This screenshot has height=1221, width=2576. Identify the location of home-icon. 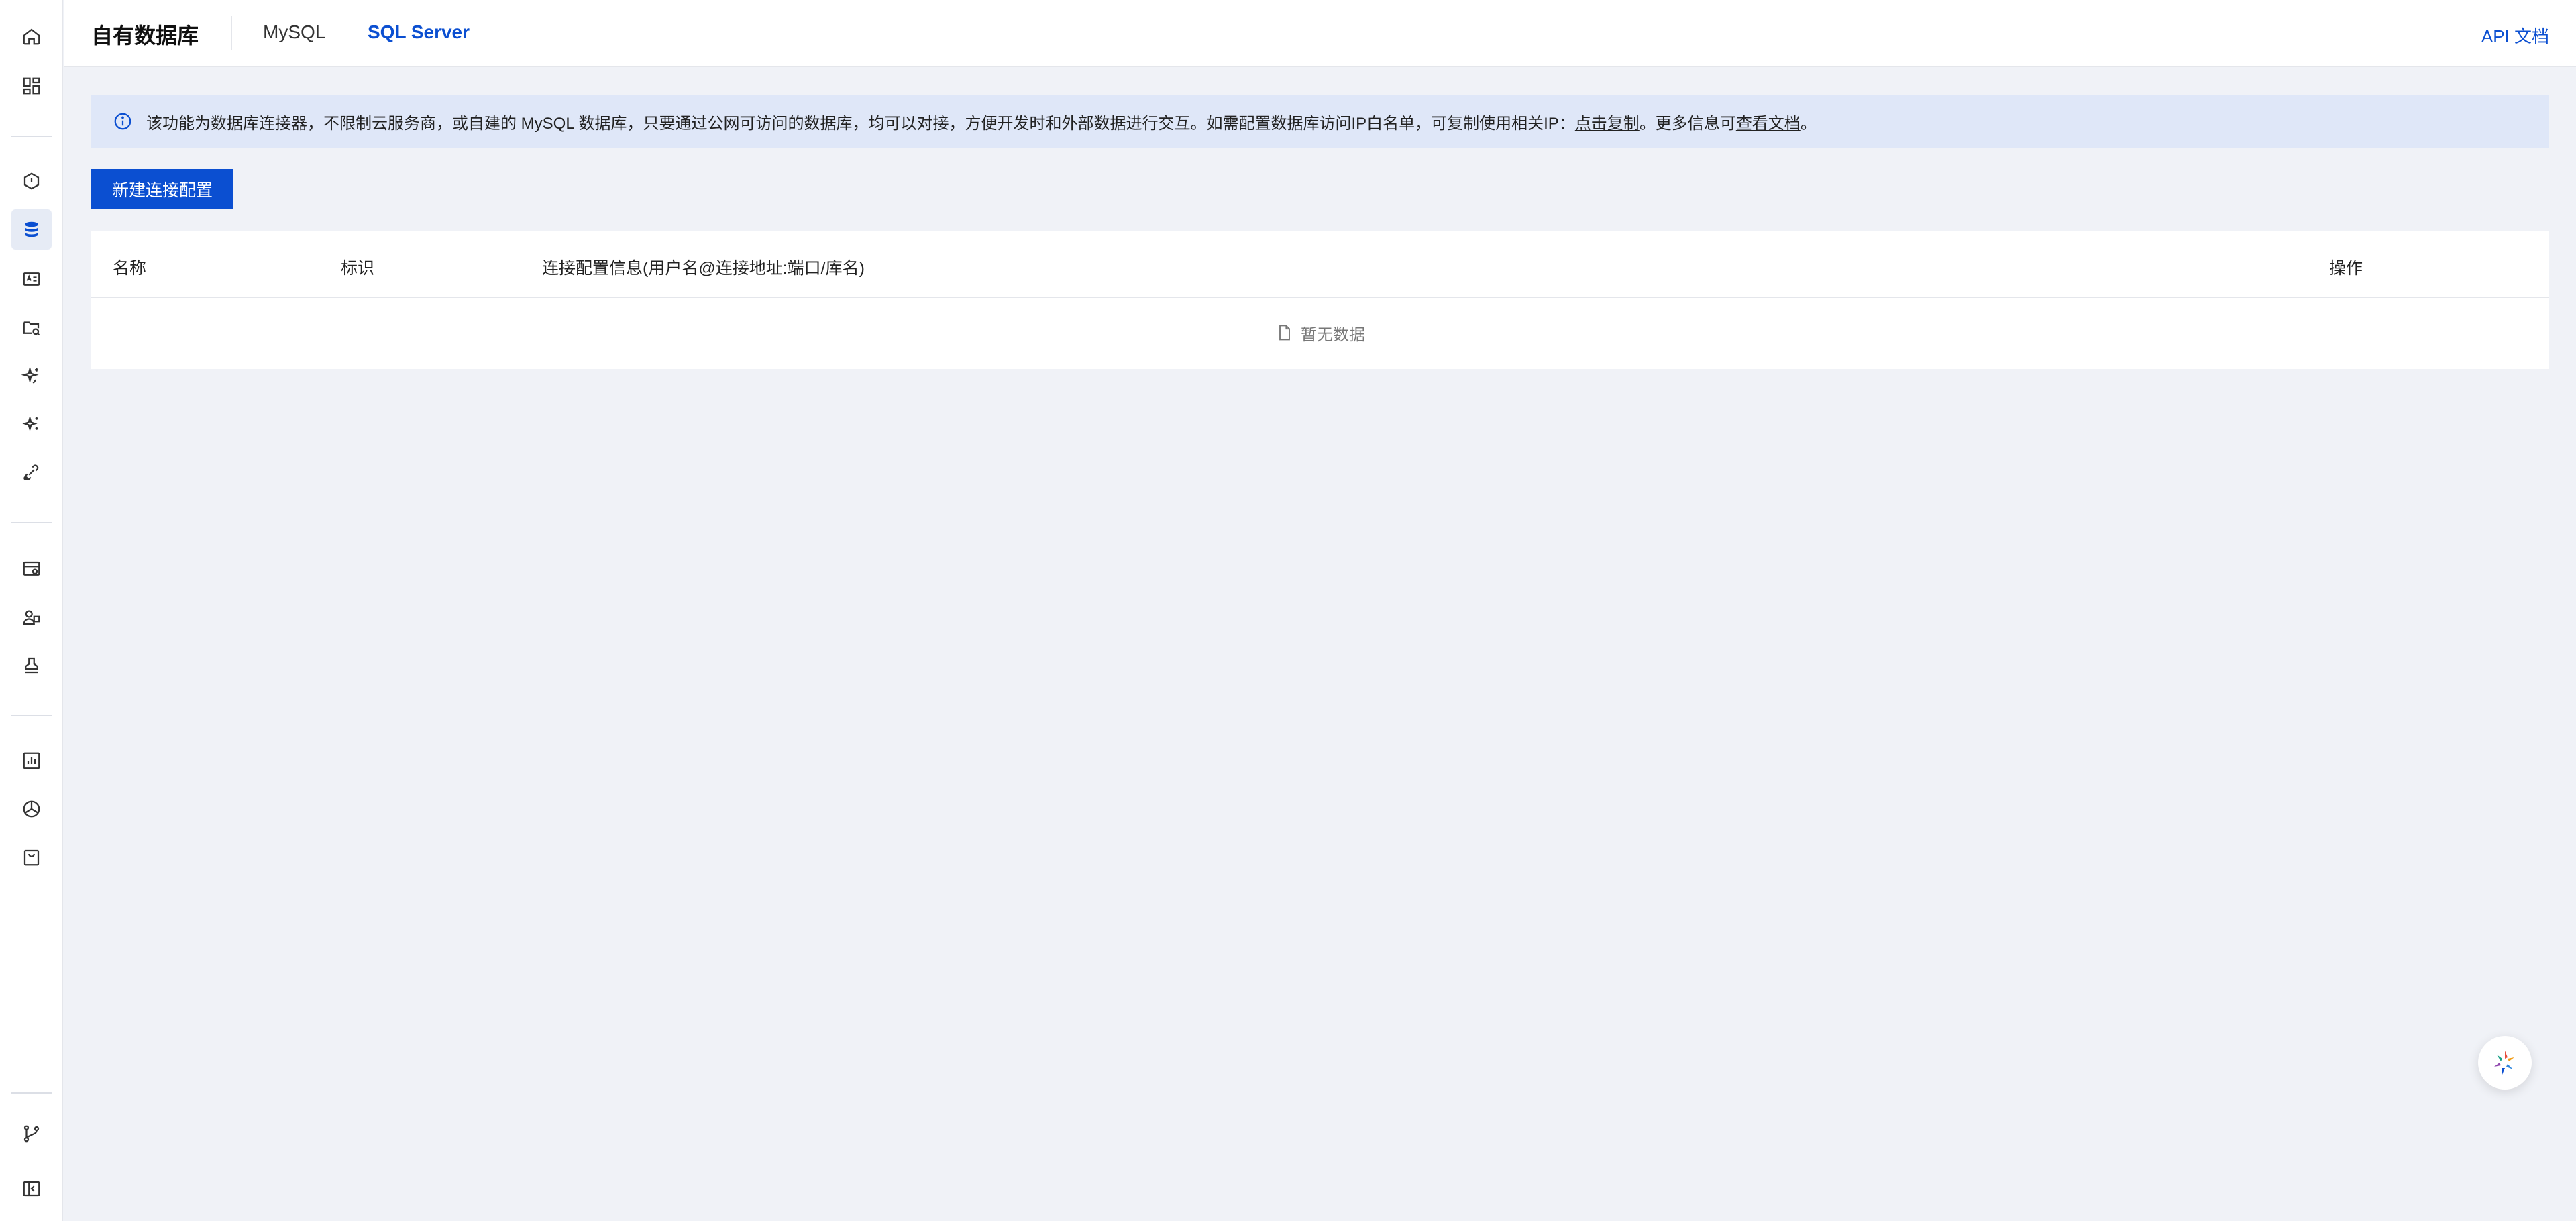
(31, 36).